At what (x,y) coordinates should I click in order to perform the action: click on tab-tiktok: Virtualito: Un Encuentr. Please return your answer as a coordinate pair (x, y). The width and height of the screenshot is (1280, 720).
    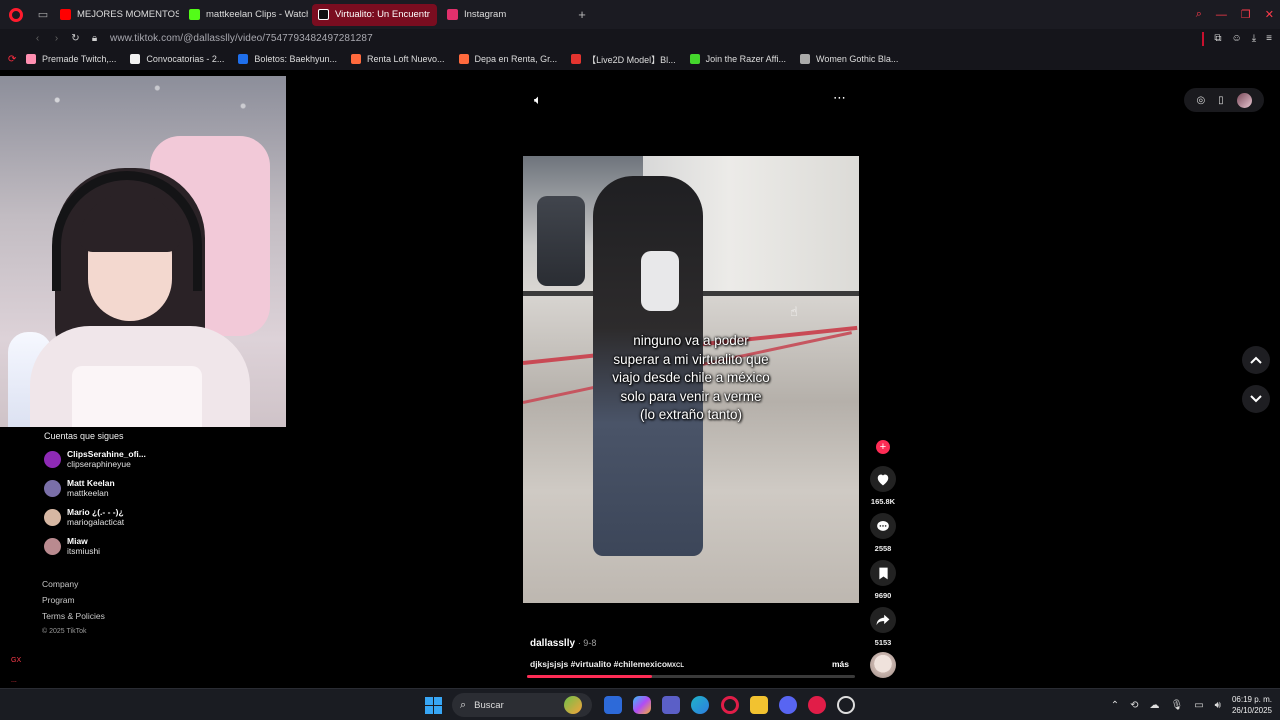
    Looking at the image, I should click on (374, 14).